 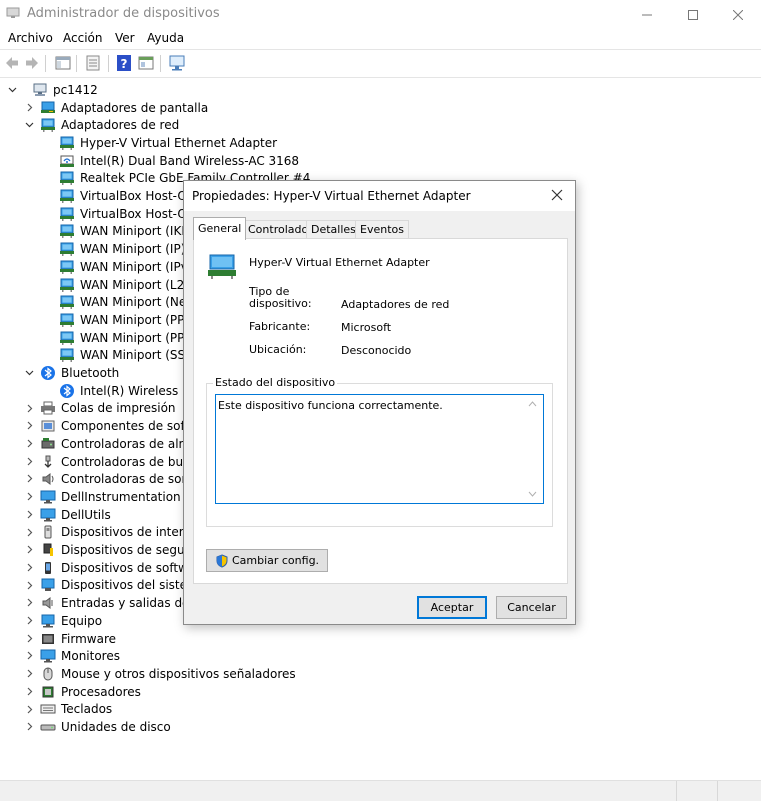 What do you see at coordinates (93, 63) in the screenshot?
I see `properties-icon` at bounding box center [93, 63].